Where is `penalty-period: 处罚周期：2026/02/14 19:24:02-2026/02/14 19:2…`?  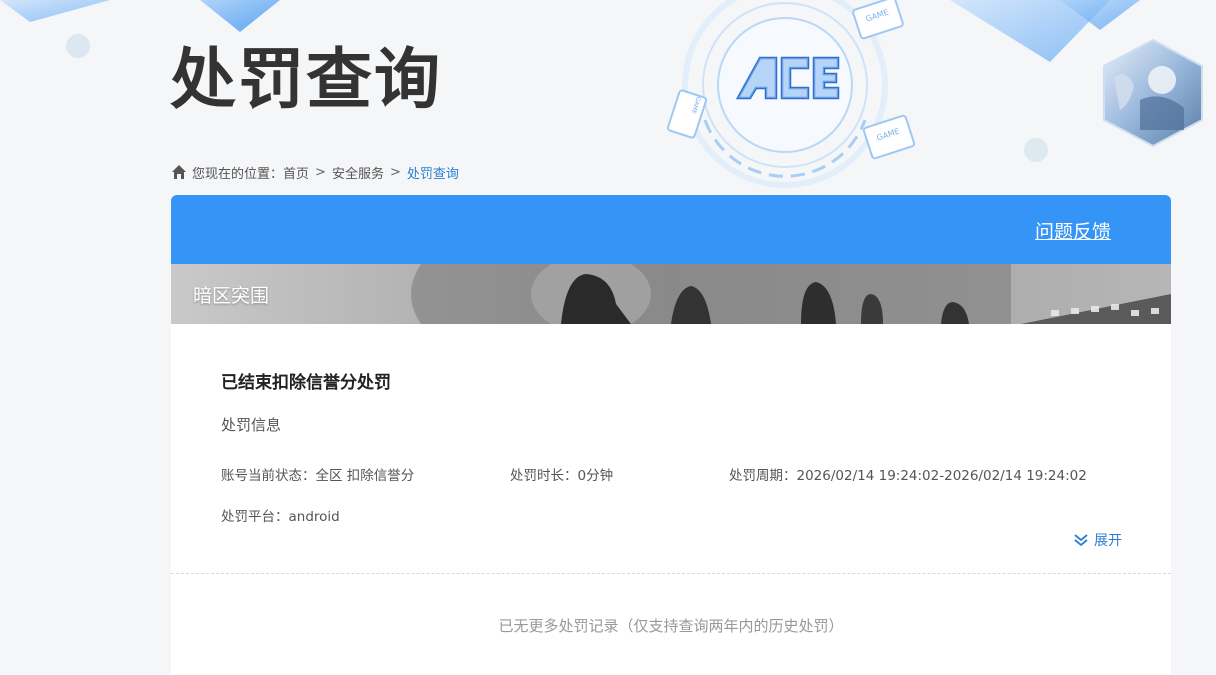 penalty-period: 处罚周期：2026/02/14 19:24:02-2026/02/14 19:2… is located at coordinates (908, 476).